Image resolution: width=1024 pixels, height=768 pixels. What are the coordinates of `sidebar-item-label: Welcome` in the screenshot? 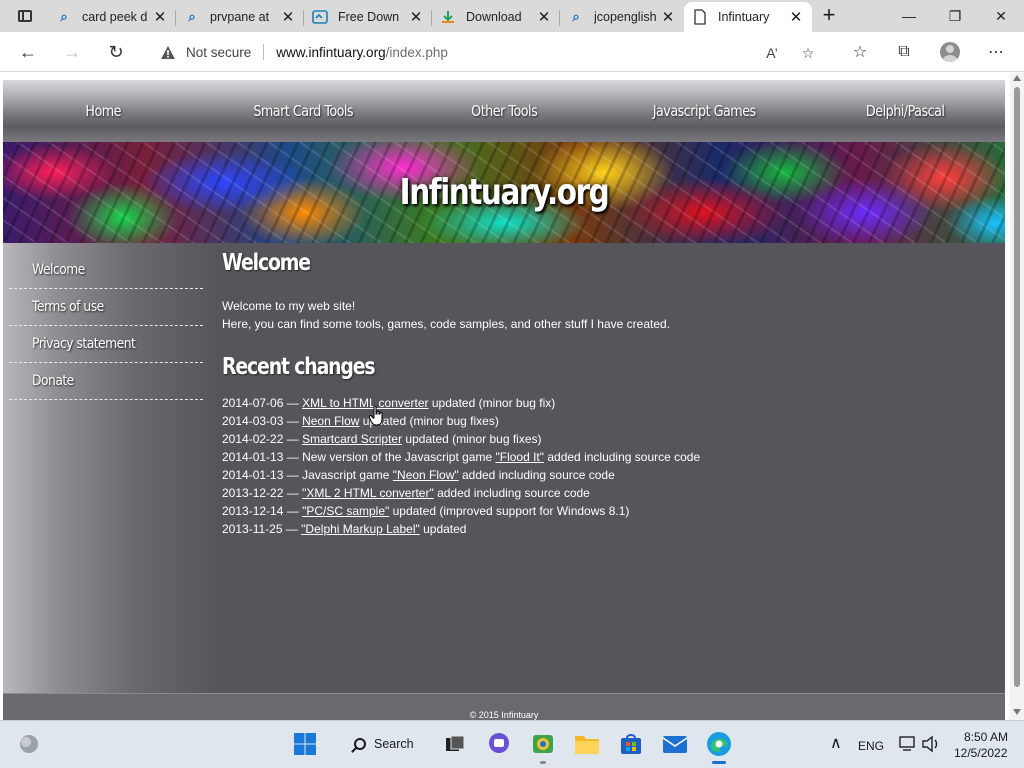 It's located at (58, 270).